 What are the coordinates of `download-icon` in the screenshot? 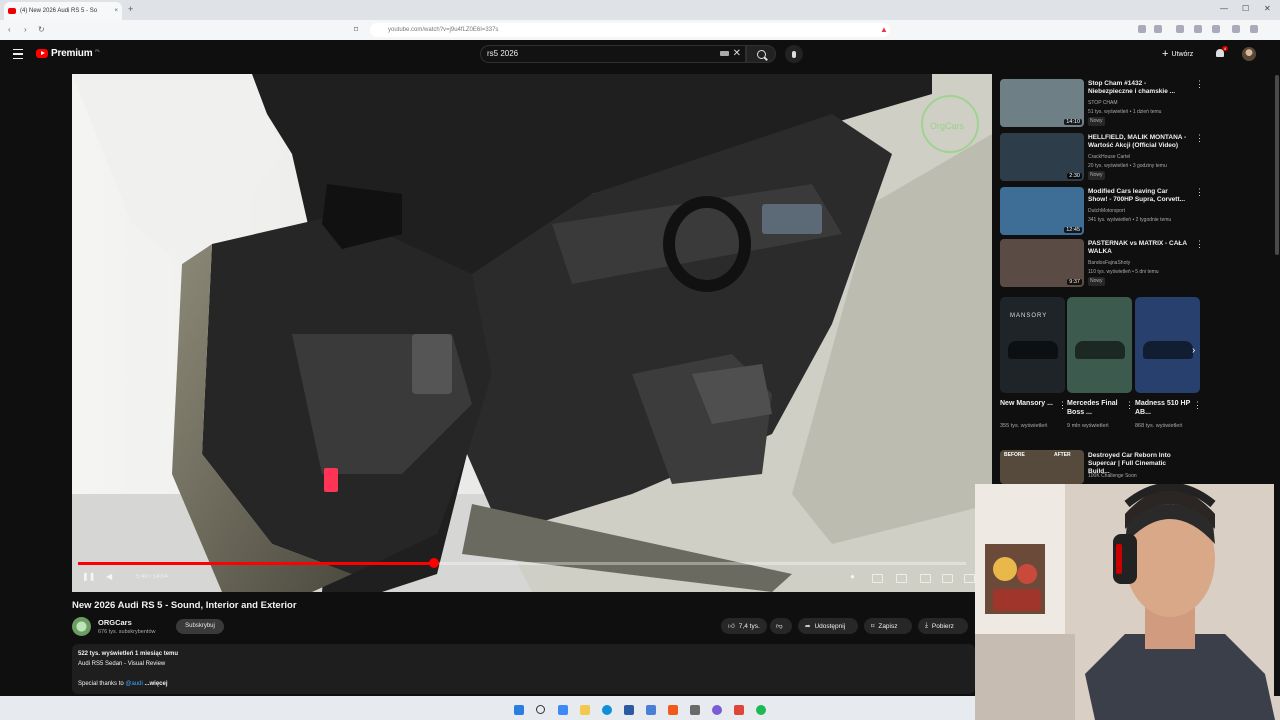 It's located at (1180, 29).